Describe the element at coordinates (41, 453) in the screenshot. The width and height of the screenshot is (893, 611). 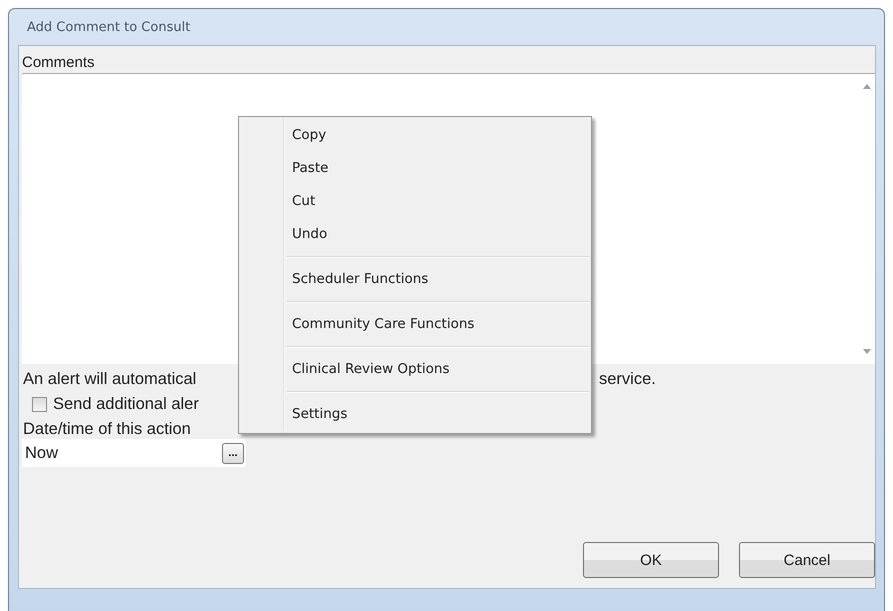
I see `datetime-value: Now` at that location.